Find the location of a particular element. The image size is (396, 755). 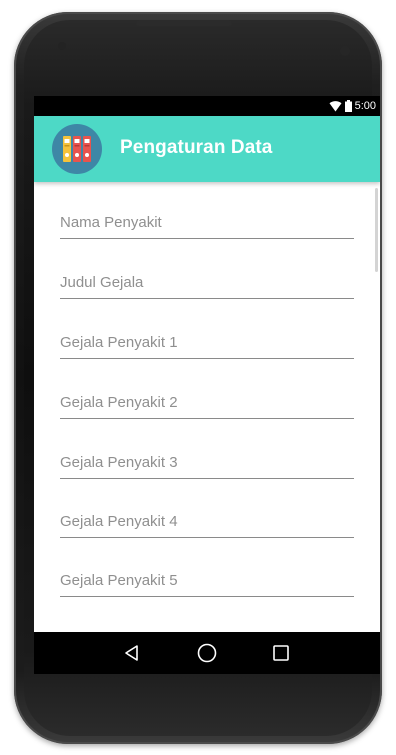

battery-icon is located at coordinates (348, 106).